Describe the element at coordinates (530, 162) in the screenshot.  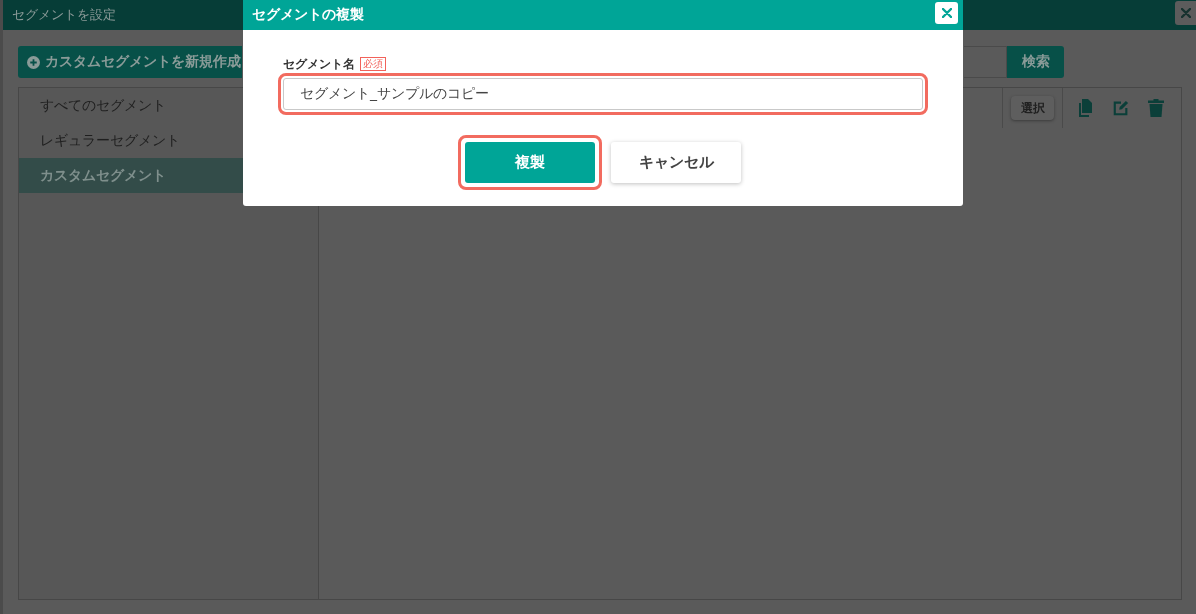
I see `duplicate-button: 複製` at that location.